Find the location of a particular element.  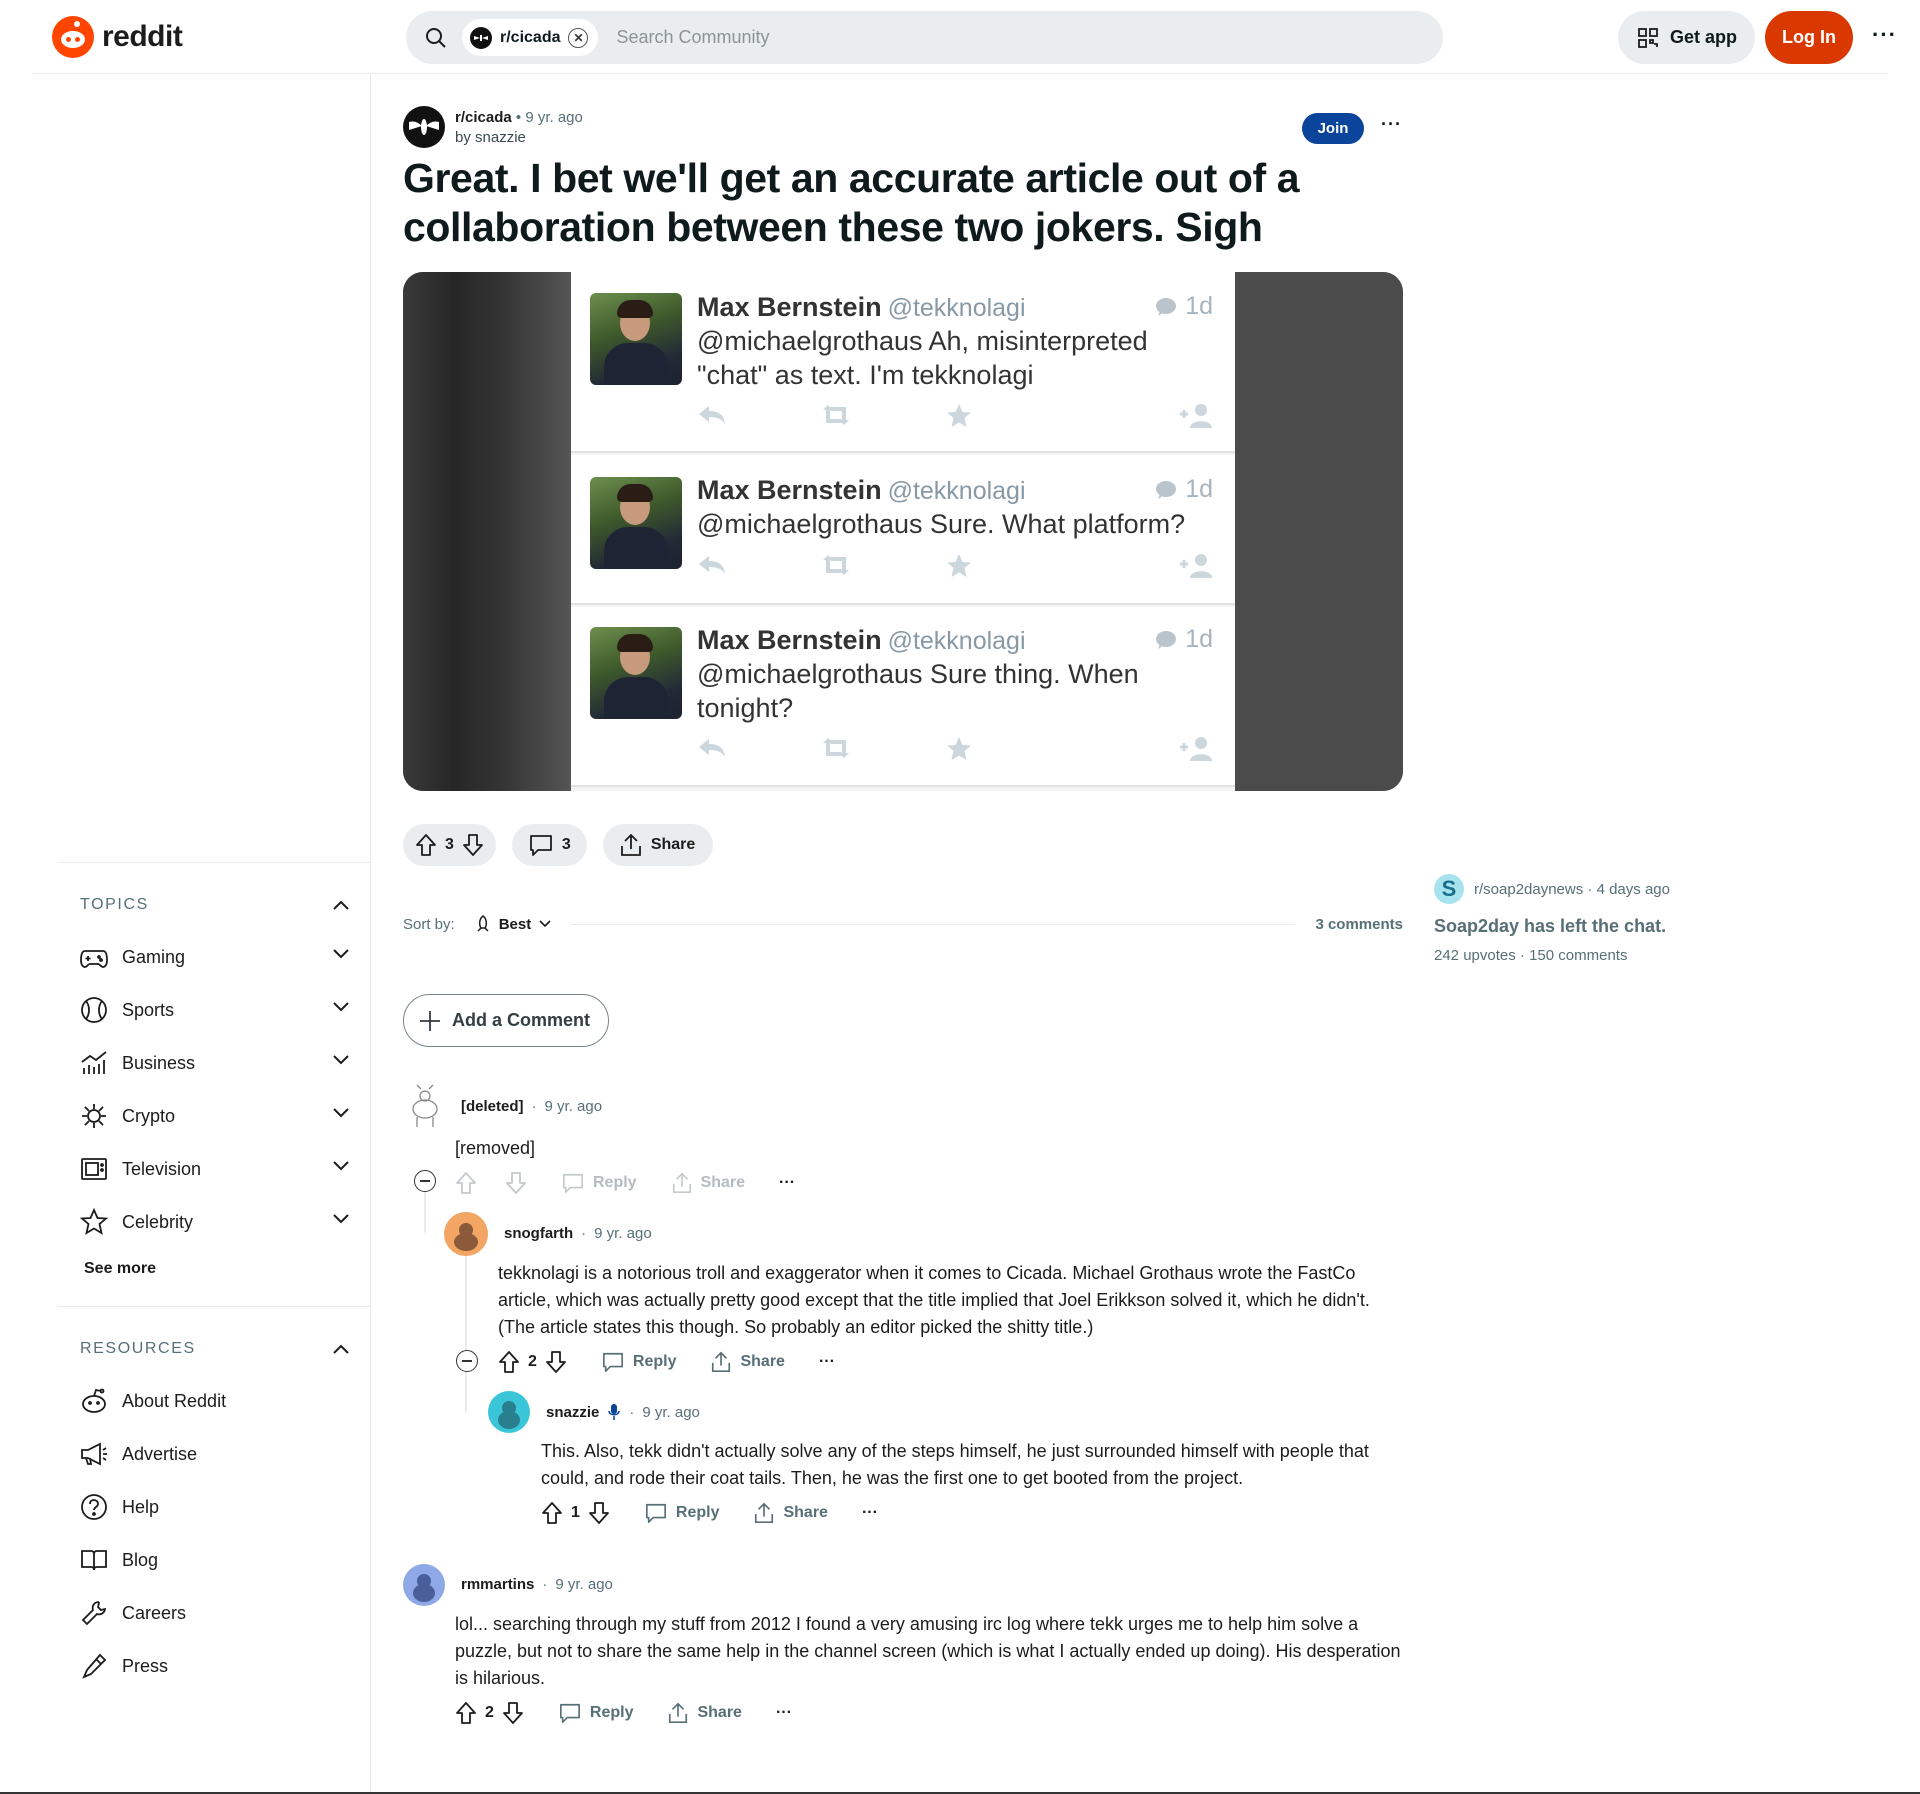

comment-count: 3 is located at coordinates (566, 844).